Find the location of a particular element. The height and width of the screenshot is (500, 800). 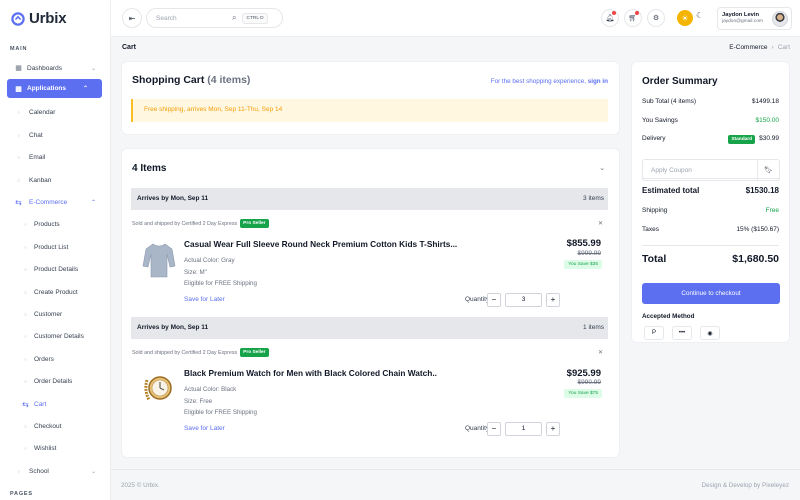

delivery-row: Delivery Standard $30.99 is located at coordinates (710, 139).